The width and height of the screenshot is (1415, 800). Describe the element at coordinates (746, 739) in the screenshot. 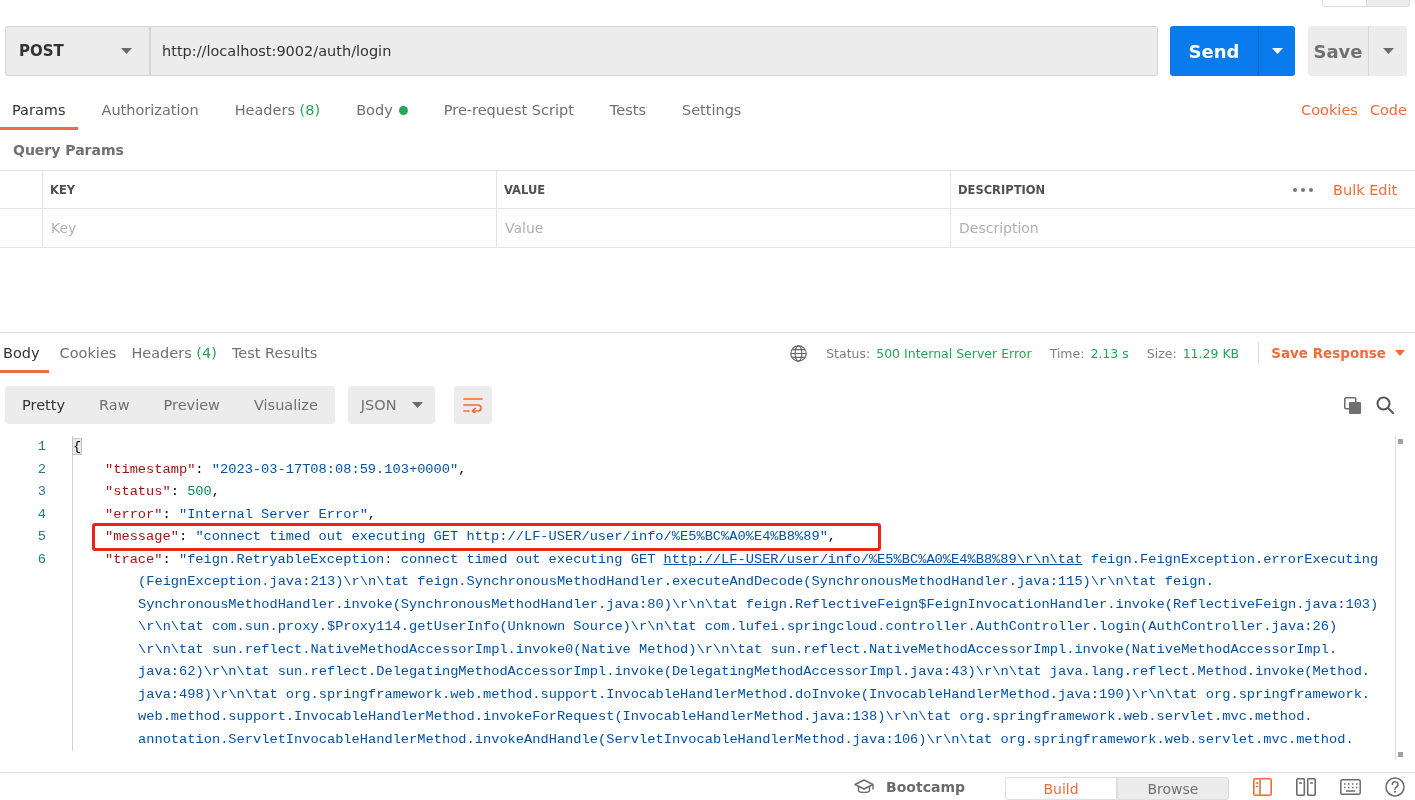

I see `code-line: annotation.ServletInvocableHandlerMethod.invokeAndHandle(ServletInvocableHandlerMethod.java:106)\r\n\tat org.springframework.web.servlet.mvc.method.` at that location.